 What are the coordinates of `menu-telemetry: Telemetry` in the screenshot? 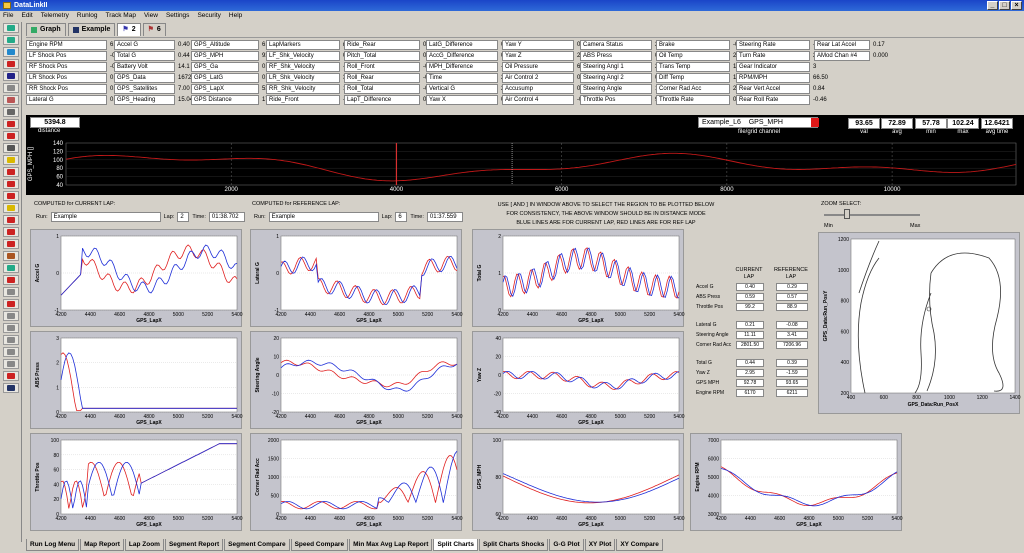 It's located at (55, 16).